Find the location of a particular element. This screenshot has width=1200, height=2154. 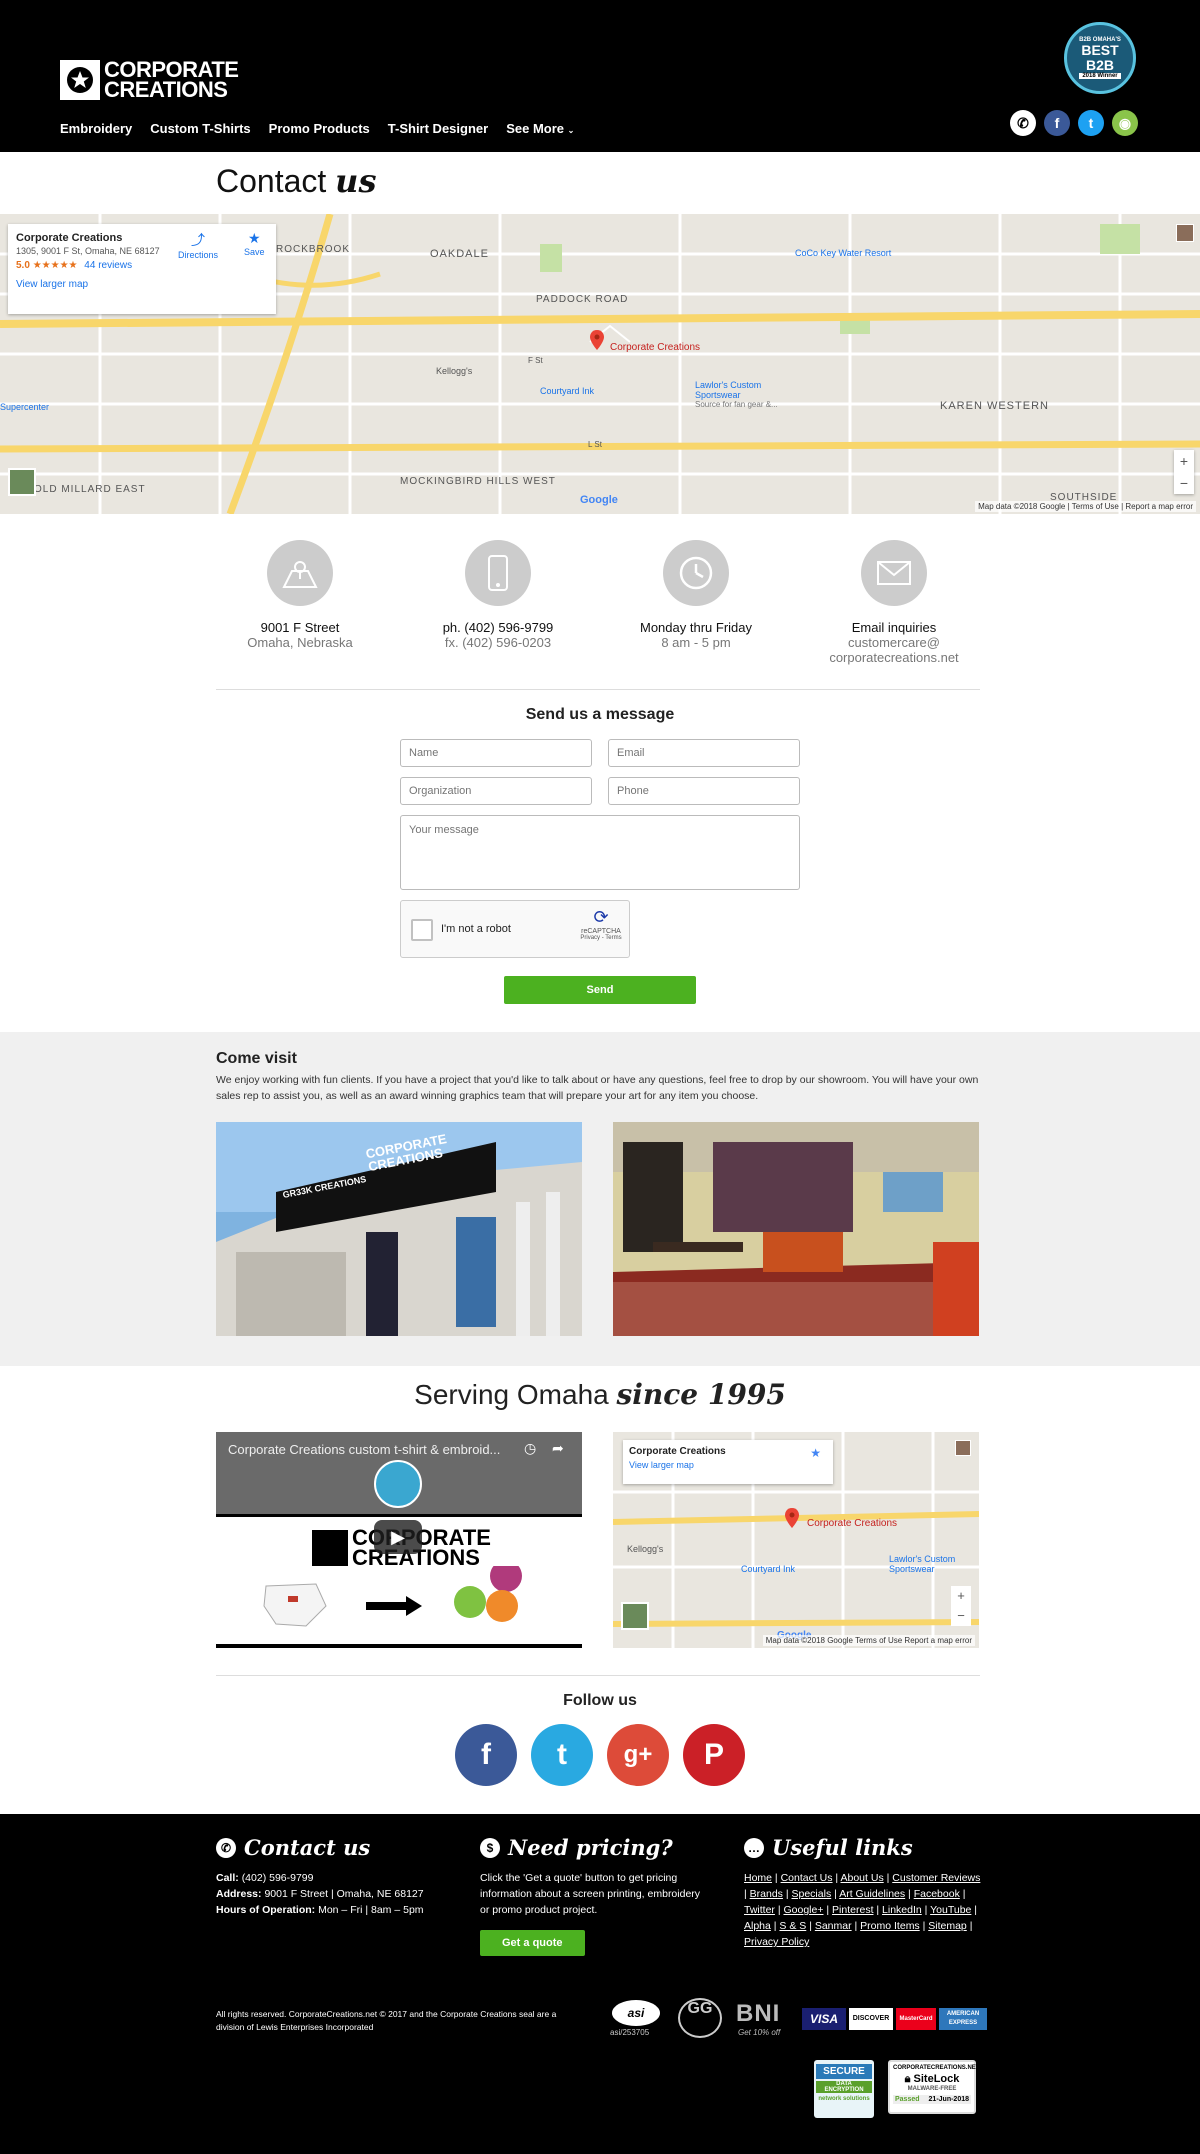

footer-link: Home is located at coordinates (758, 1878).